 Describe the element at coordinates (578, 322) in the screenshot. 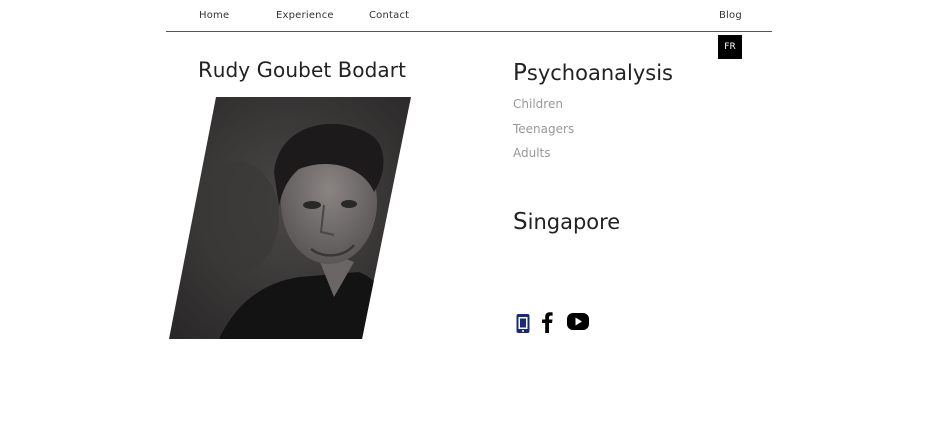

I see `youtube-icon` at that location.